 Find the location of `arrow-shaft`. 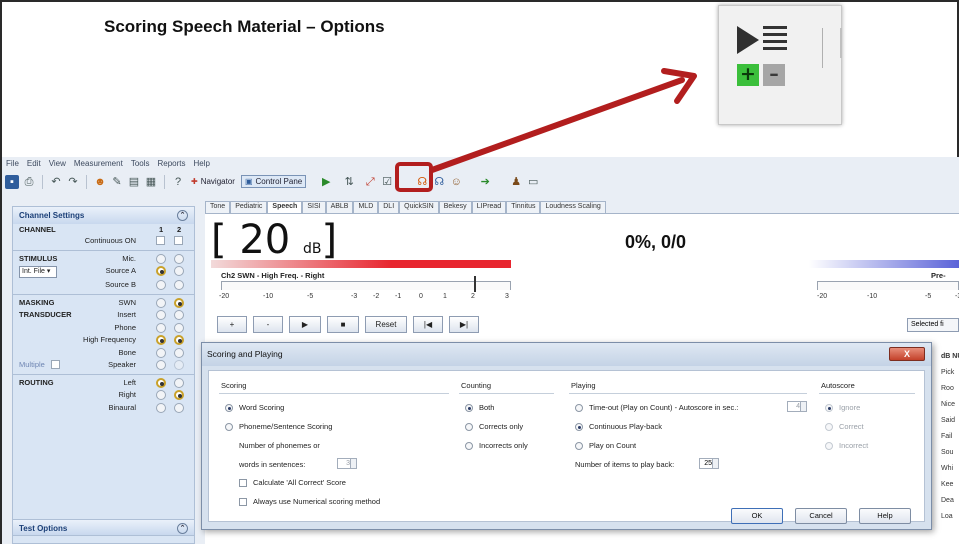

arrow-shaft is located at coordinates (557, 125).